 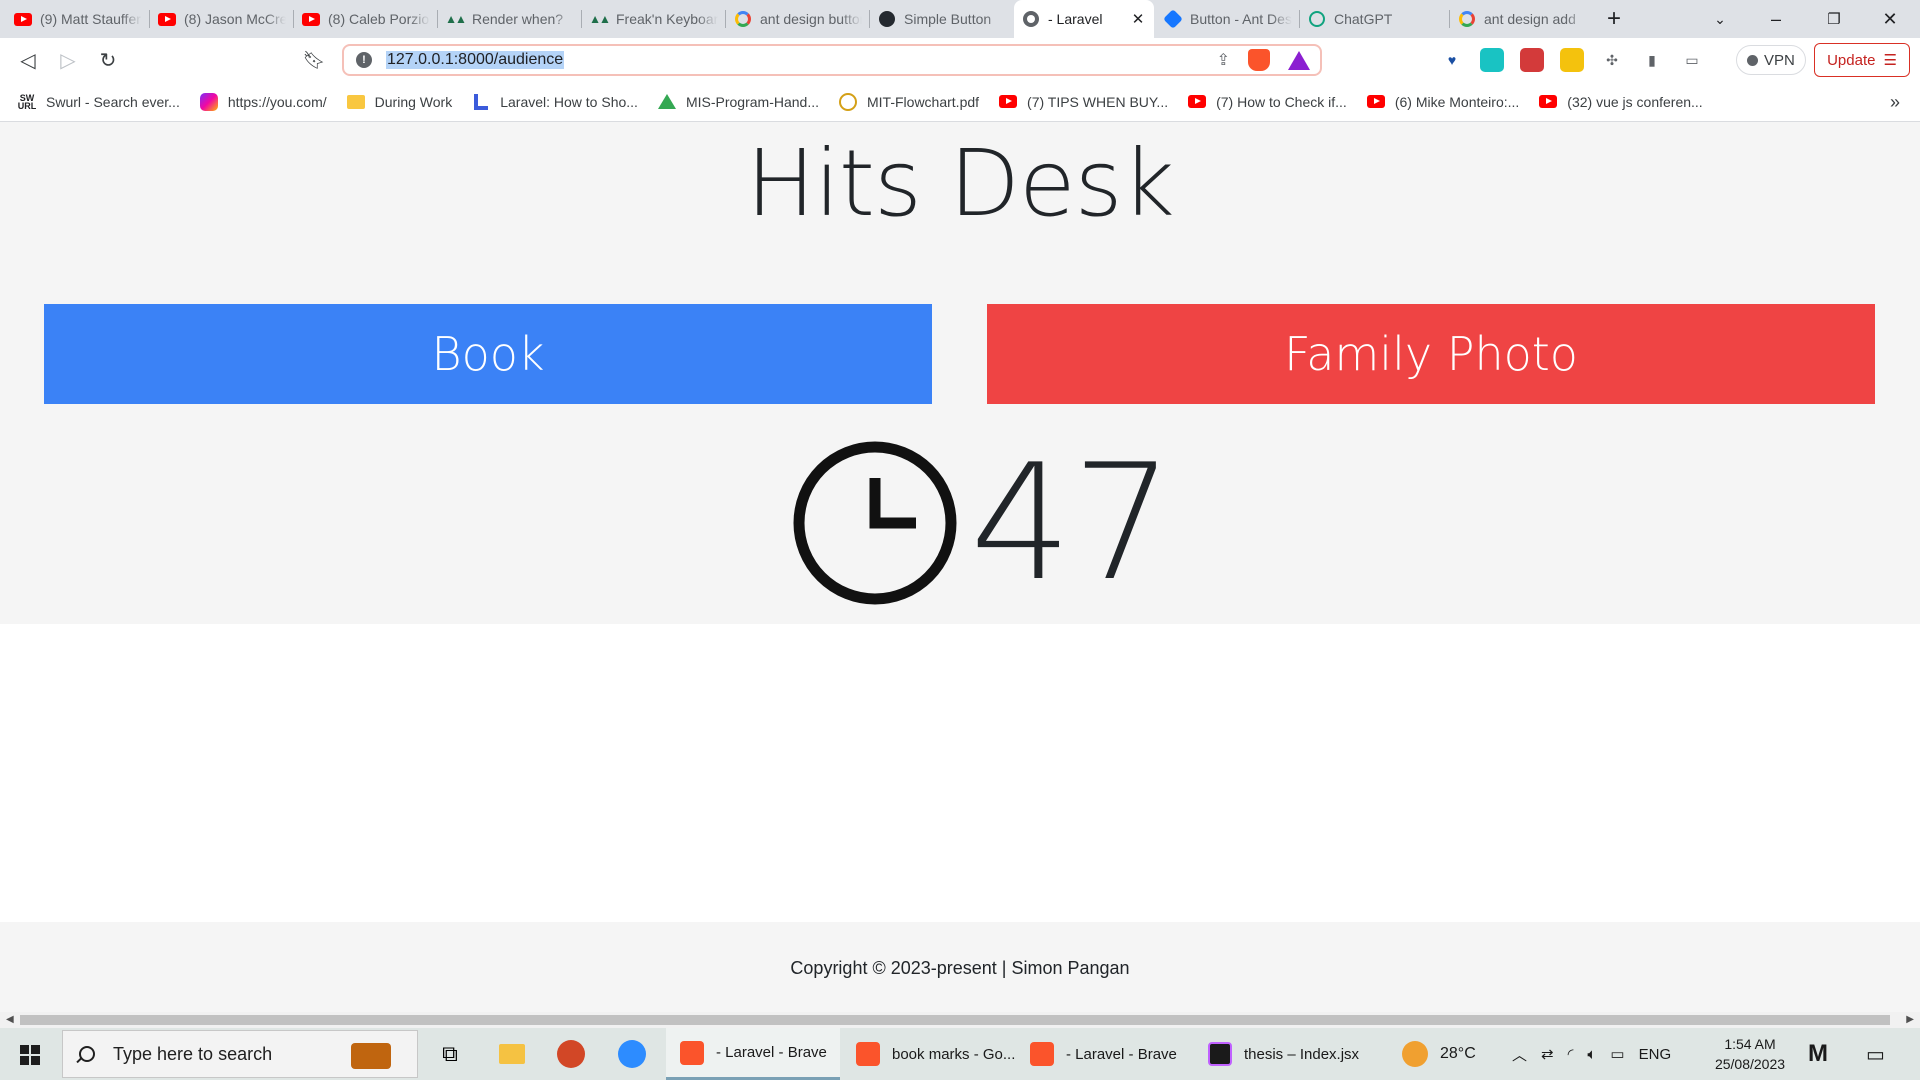 What do you see at coordinates (364, 60) in the screenshot?
I see `site-info-icon: !` at bounding box center [364, 60].